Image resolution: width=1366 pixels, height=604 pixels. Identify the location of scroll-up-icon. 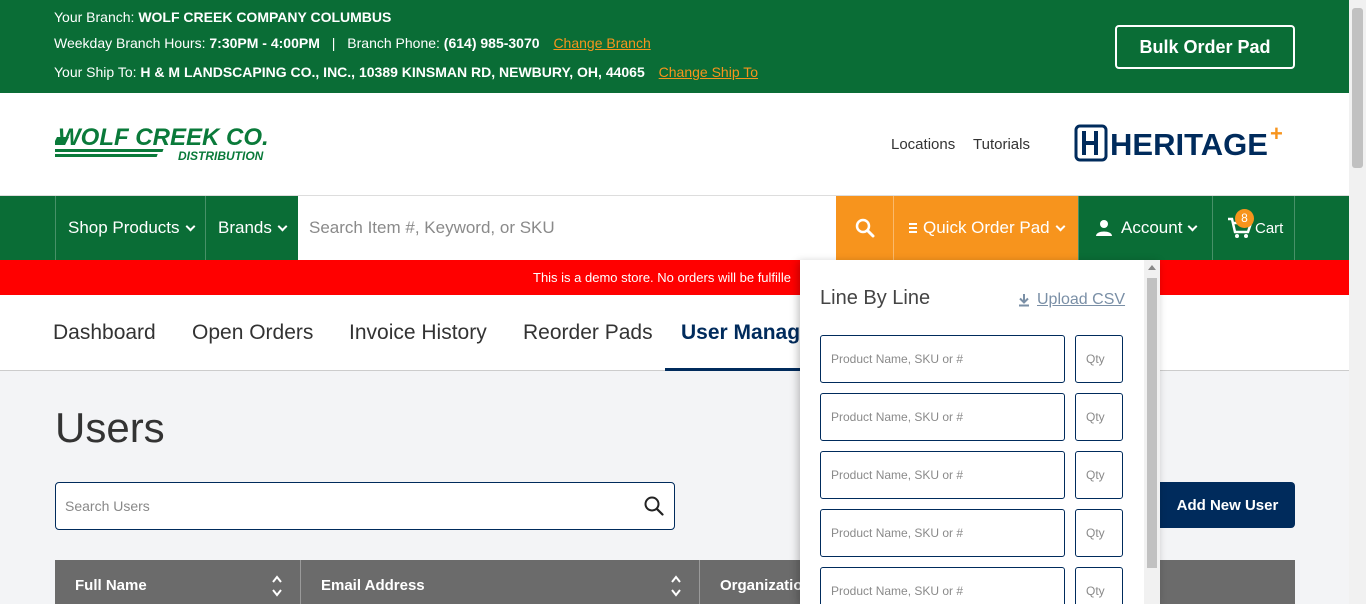
(1152, 267).